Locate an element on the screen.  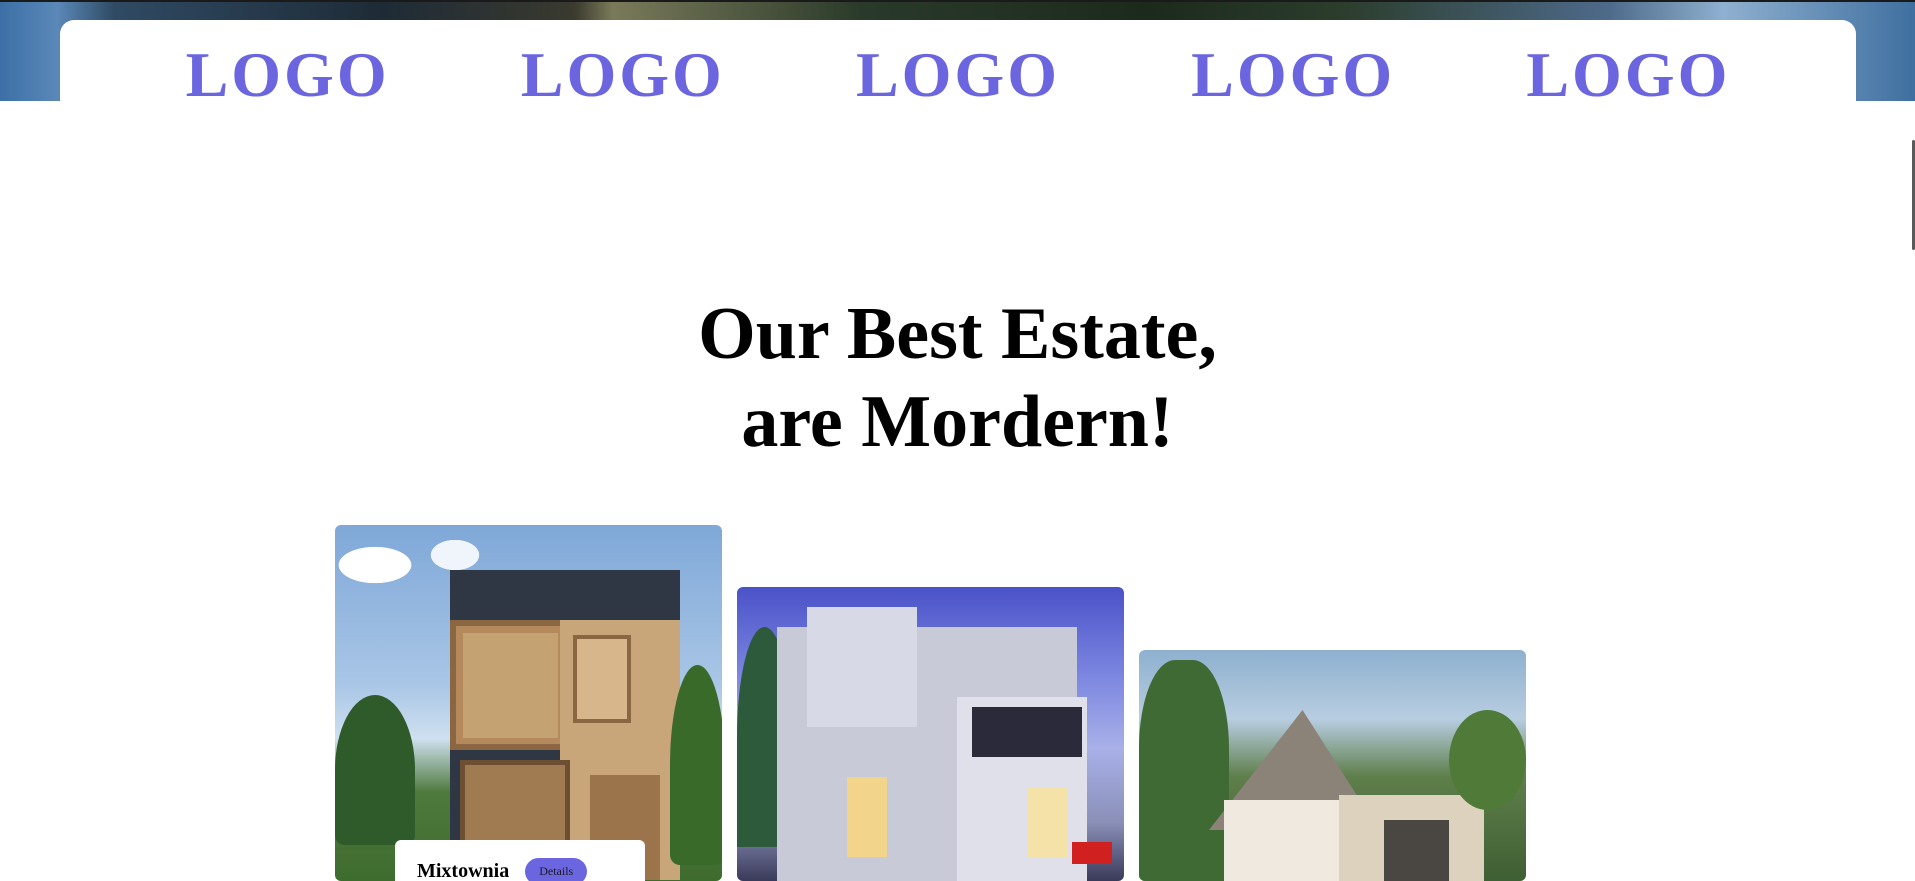
red-chair-graphic is located at coordinates (1092, 853).